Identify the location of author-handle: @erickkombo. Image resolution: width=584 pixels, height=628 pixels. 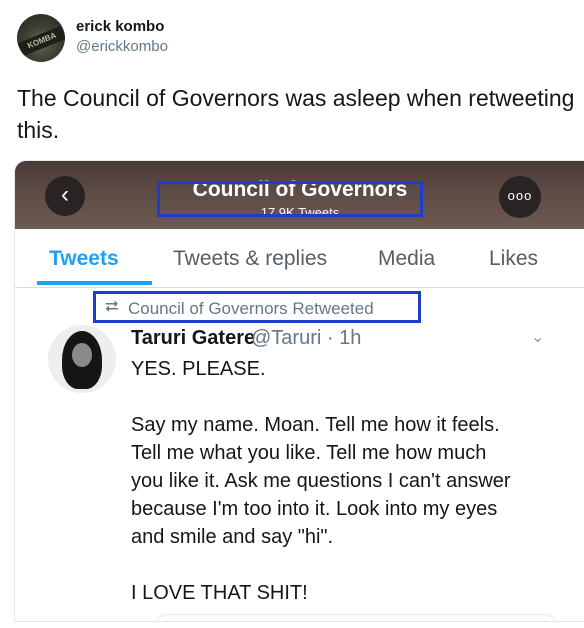
(122, 46).